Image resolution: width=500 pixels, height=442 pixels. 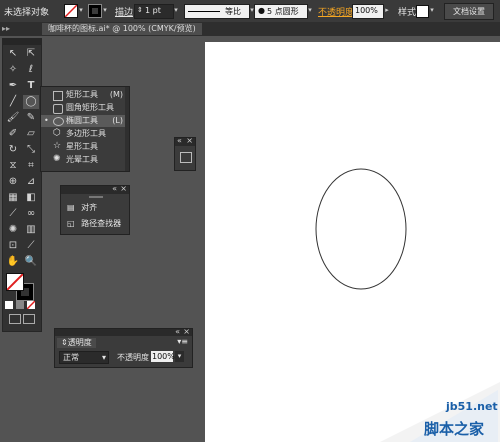 What do you see at coordinates (81, 10) in the screenshot?
I see `fill-dropdown-icon: ▾` at bounding box center [81, 10].